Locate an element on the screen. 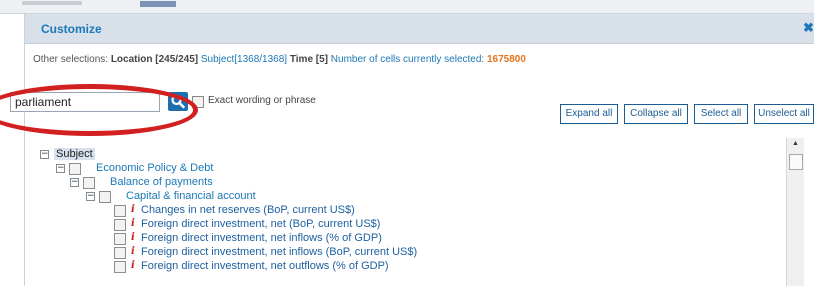 This screenshot has height=286, width=814. background-button-fragment is located at coordinates (158, 4).